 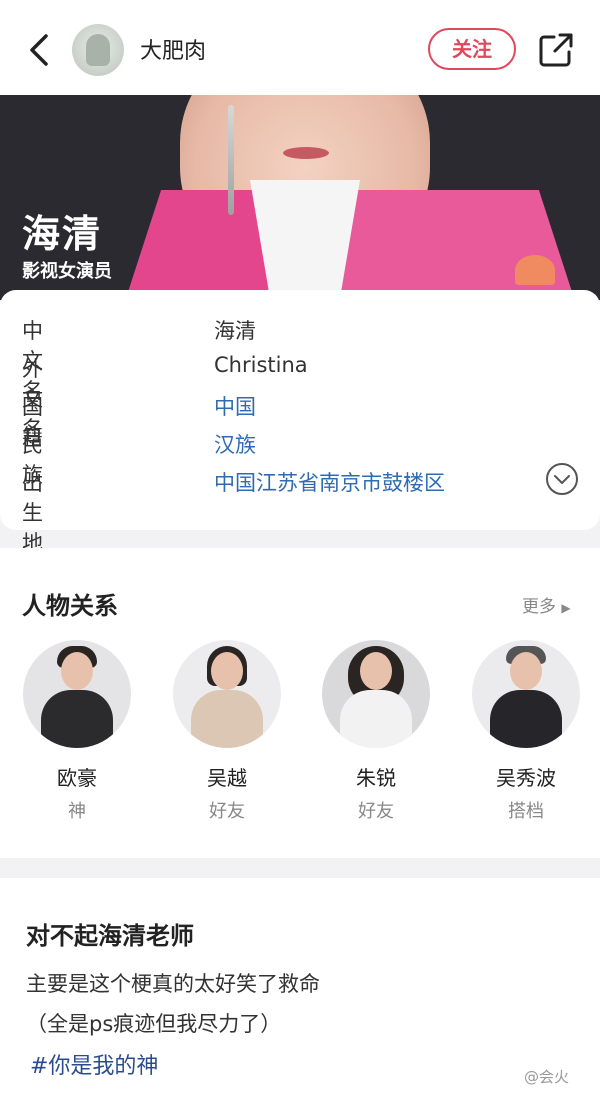 What do you see at coordinates (556, 50) in the screenshot?
I see `share-icon` at bounding box center [556, 50].